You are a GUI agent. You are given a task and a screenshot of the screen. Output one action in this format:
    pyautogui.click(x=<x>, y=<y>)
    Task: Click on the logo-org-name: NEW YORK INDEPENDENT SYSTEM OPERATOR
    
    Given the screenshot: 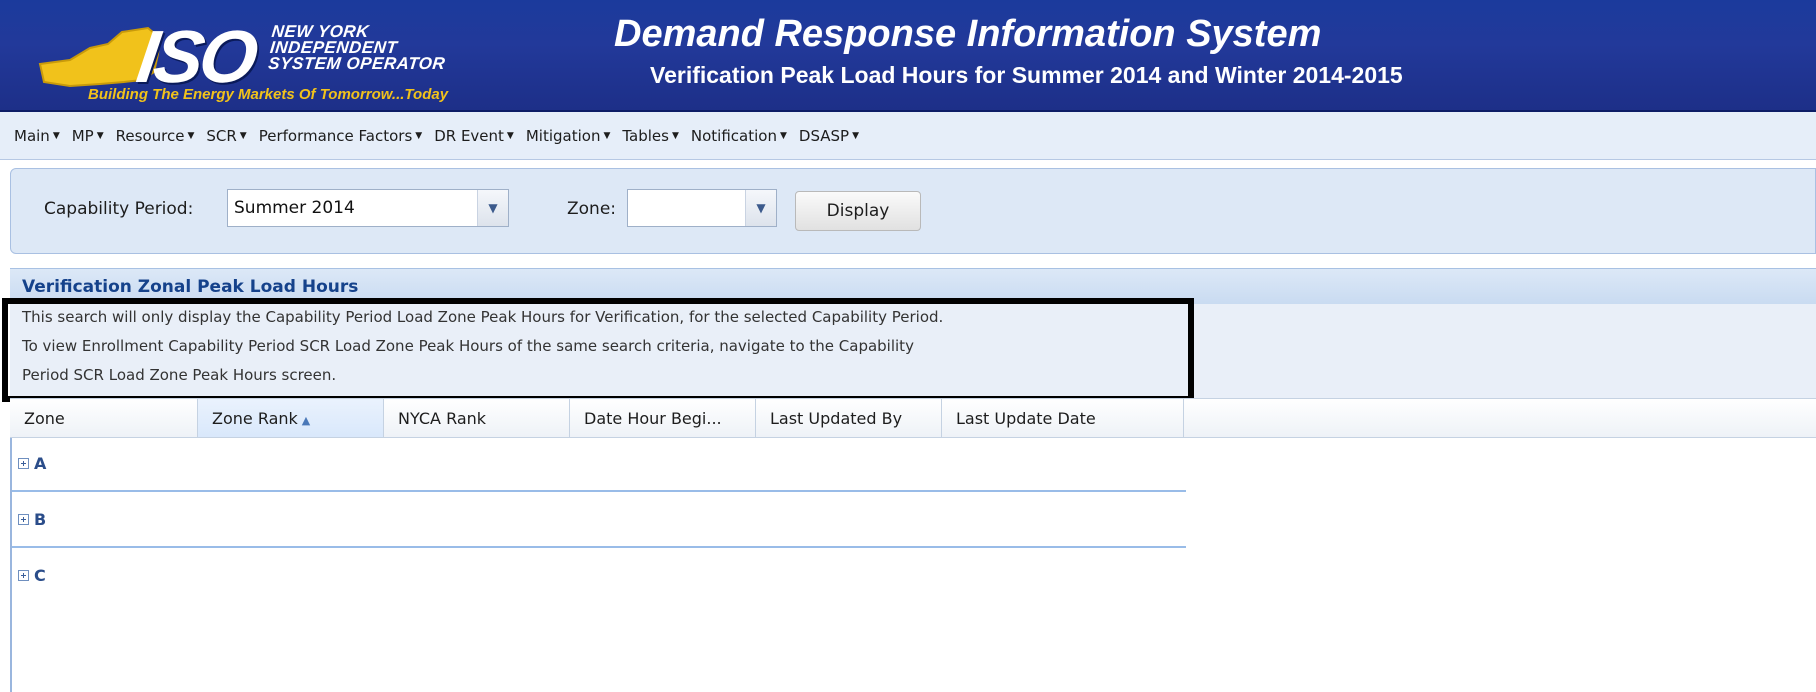 What is the action you would take?
    pyautogui.click(x=357, y=47)
    